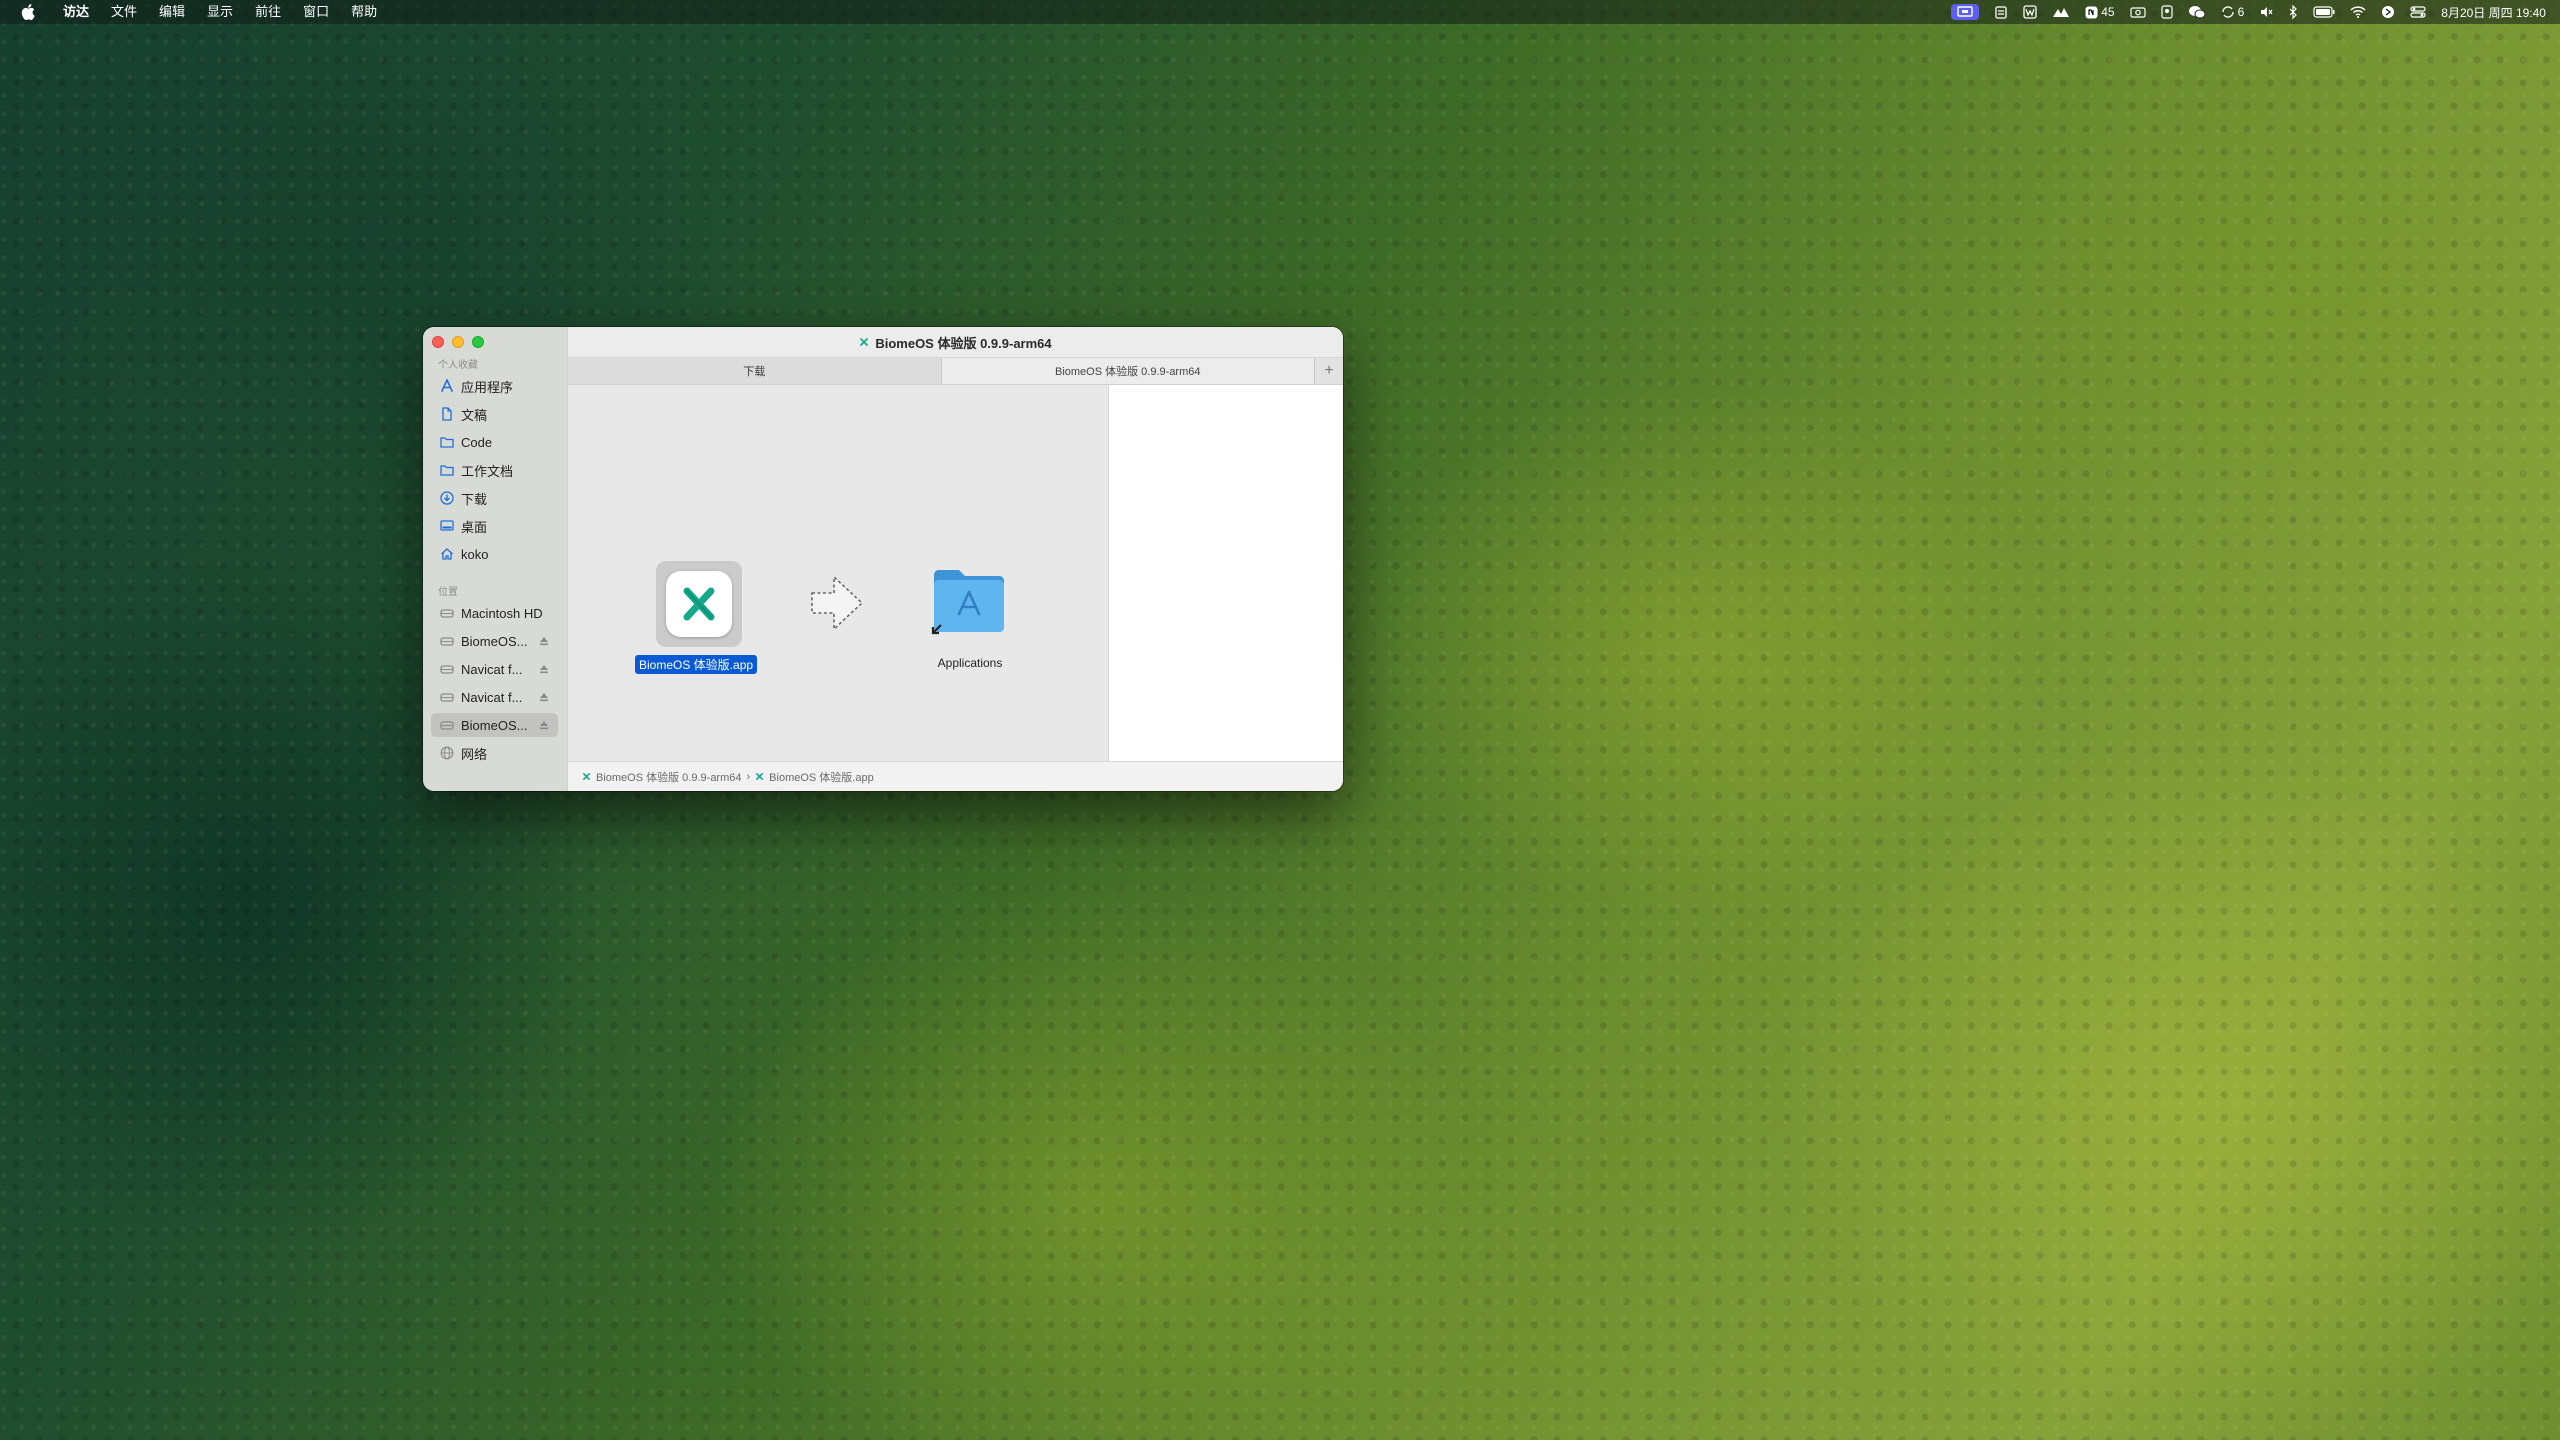 The width and height of the screenshot is (2560, 1440). I want to click on bluetooth-icon, so click(2293, 12).